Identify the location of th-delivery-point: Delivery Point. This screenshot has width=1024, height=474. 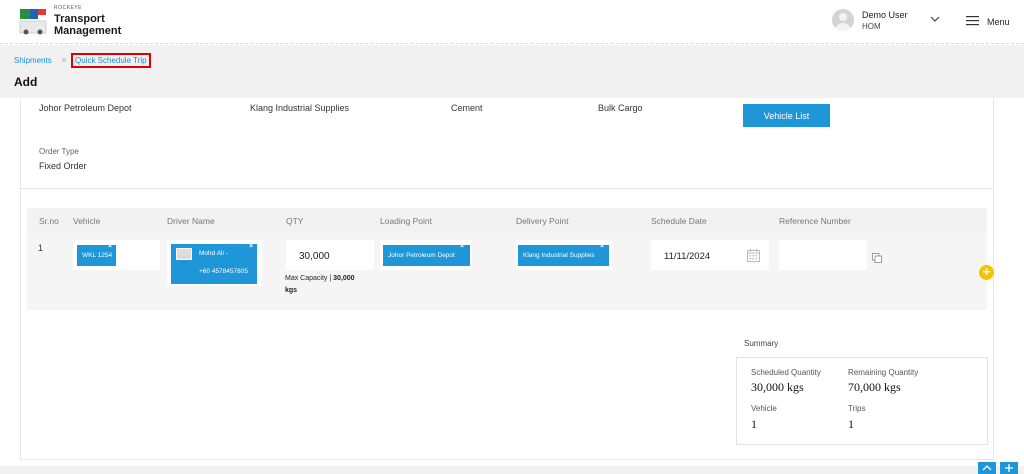
(542, 221).